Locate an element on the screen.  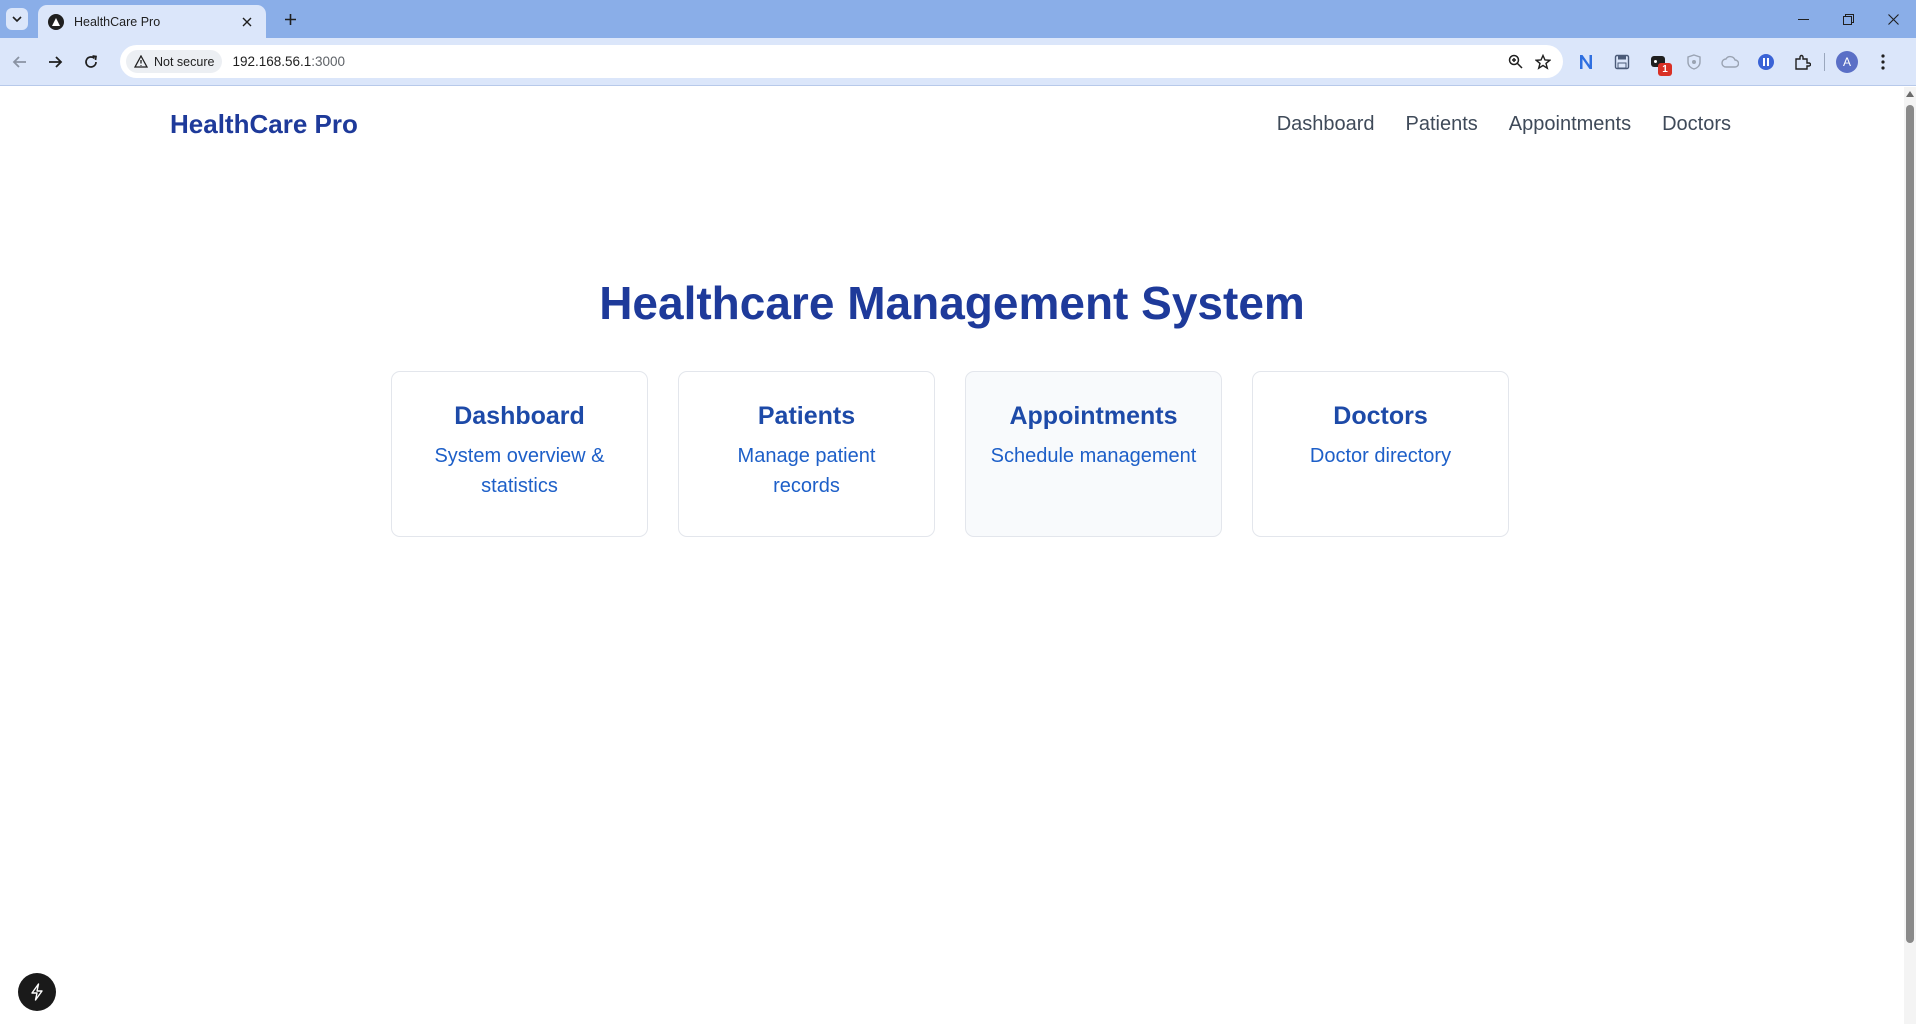
scroll-thumb is located at coordinates (1910, 524).